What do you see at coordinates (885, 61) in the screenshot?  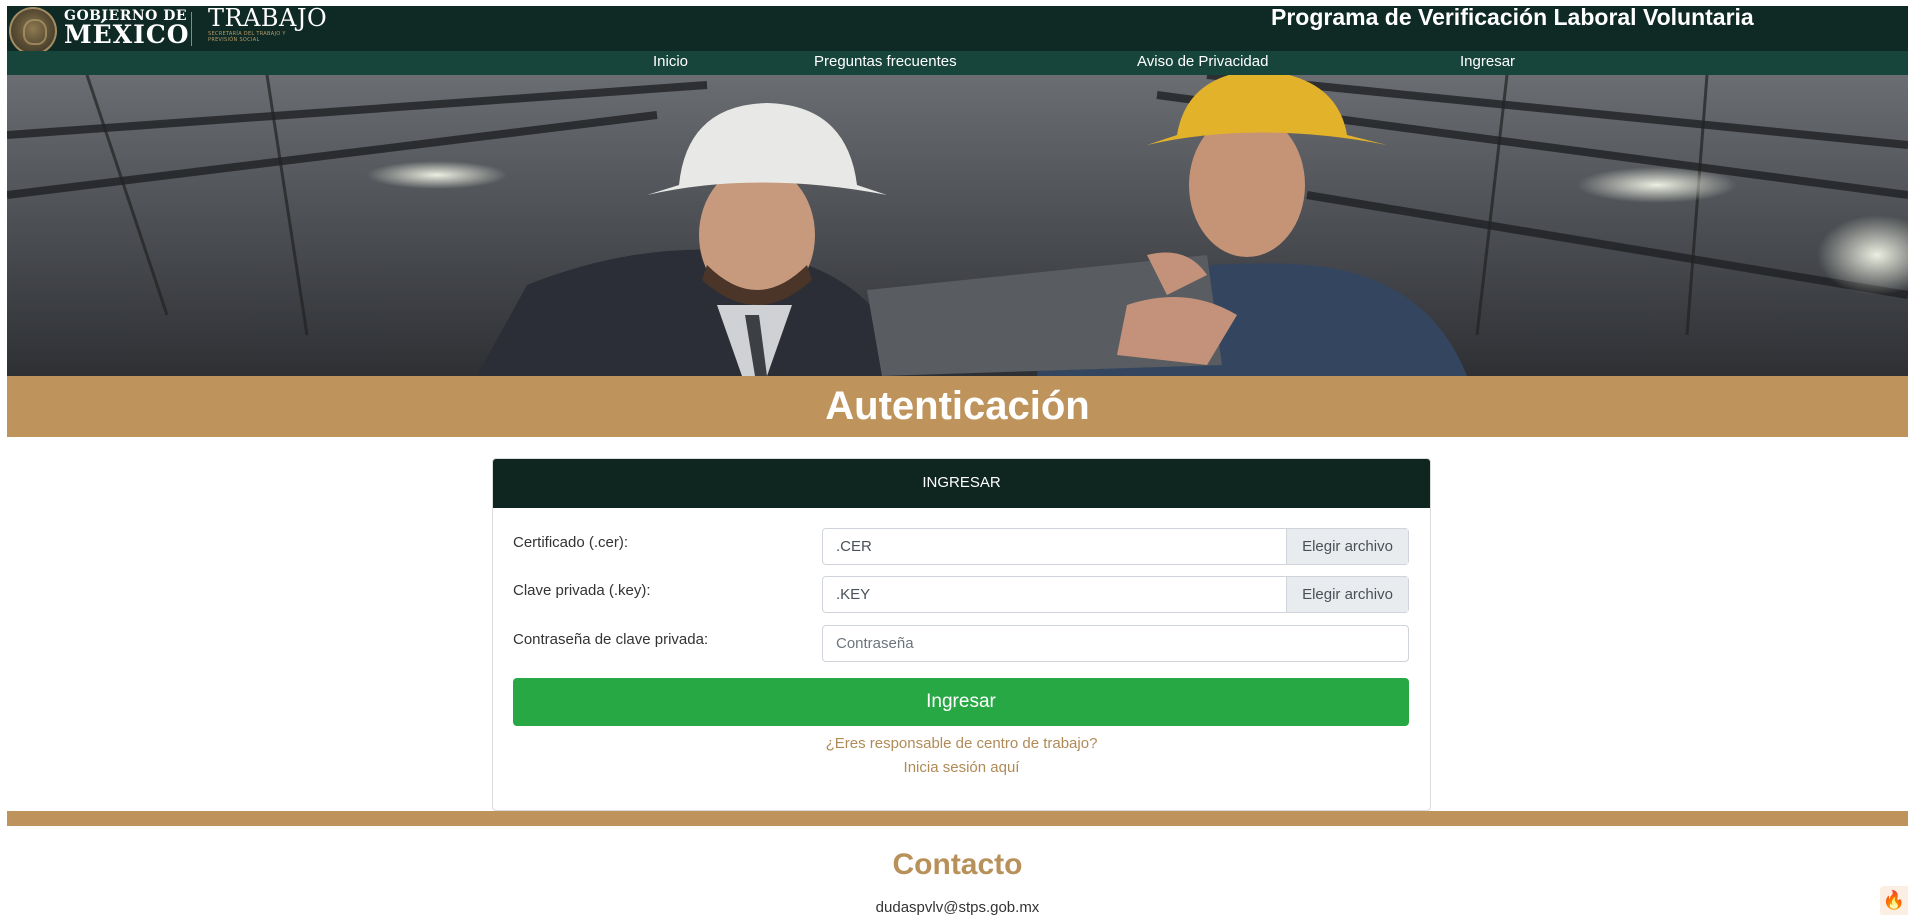 I see `nav-item-preguntas-frecuentes: Preguntas frecuentes` at bounding box center [885, 61].